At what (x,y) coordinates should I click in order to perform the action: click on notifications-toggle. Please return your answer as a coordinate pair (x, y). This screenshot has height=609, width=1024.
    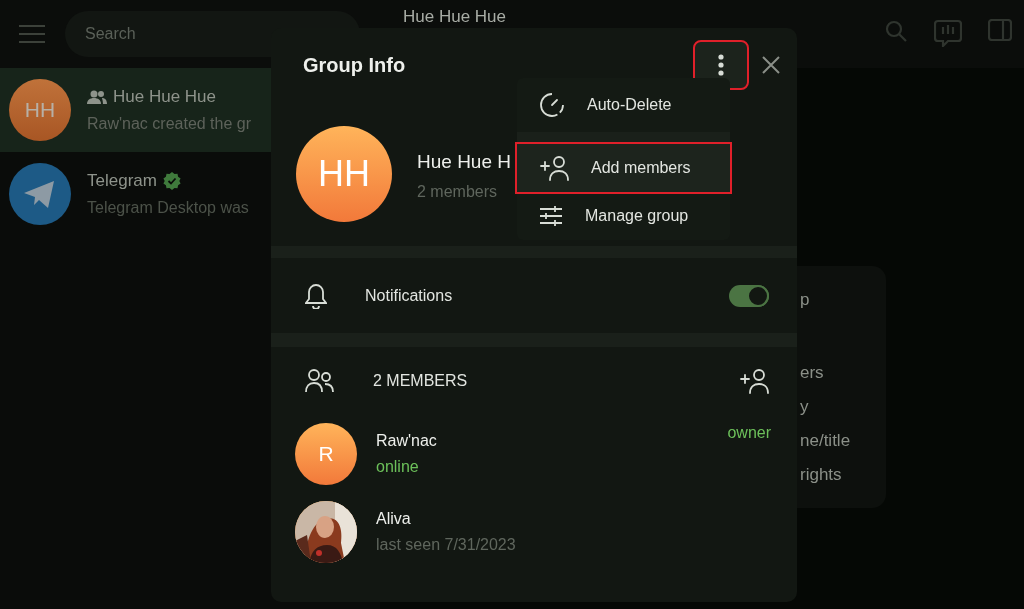
    Looking at the image, I should click on (749, 295).